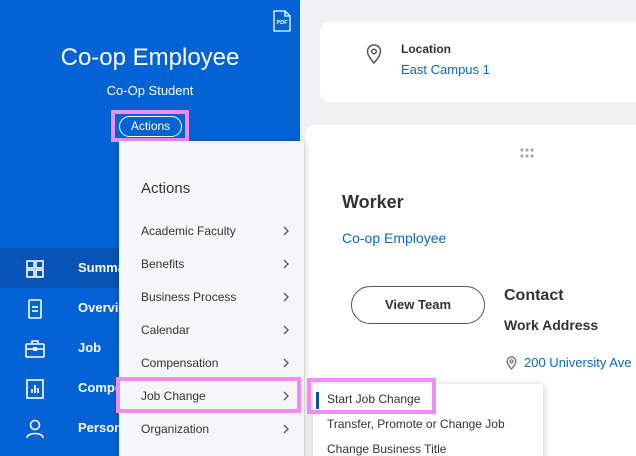 The height and width of the screenshot is (456, 636). Describe the element at coordinates (374, 54) in the screenshot. I see `location-pin-icon` at that location.